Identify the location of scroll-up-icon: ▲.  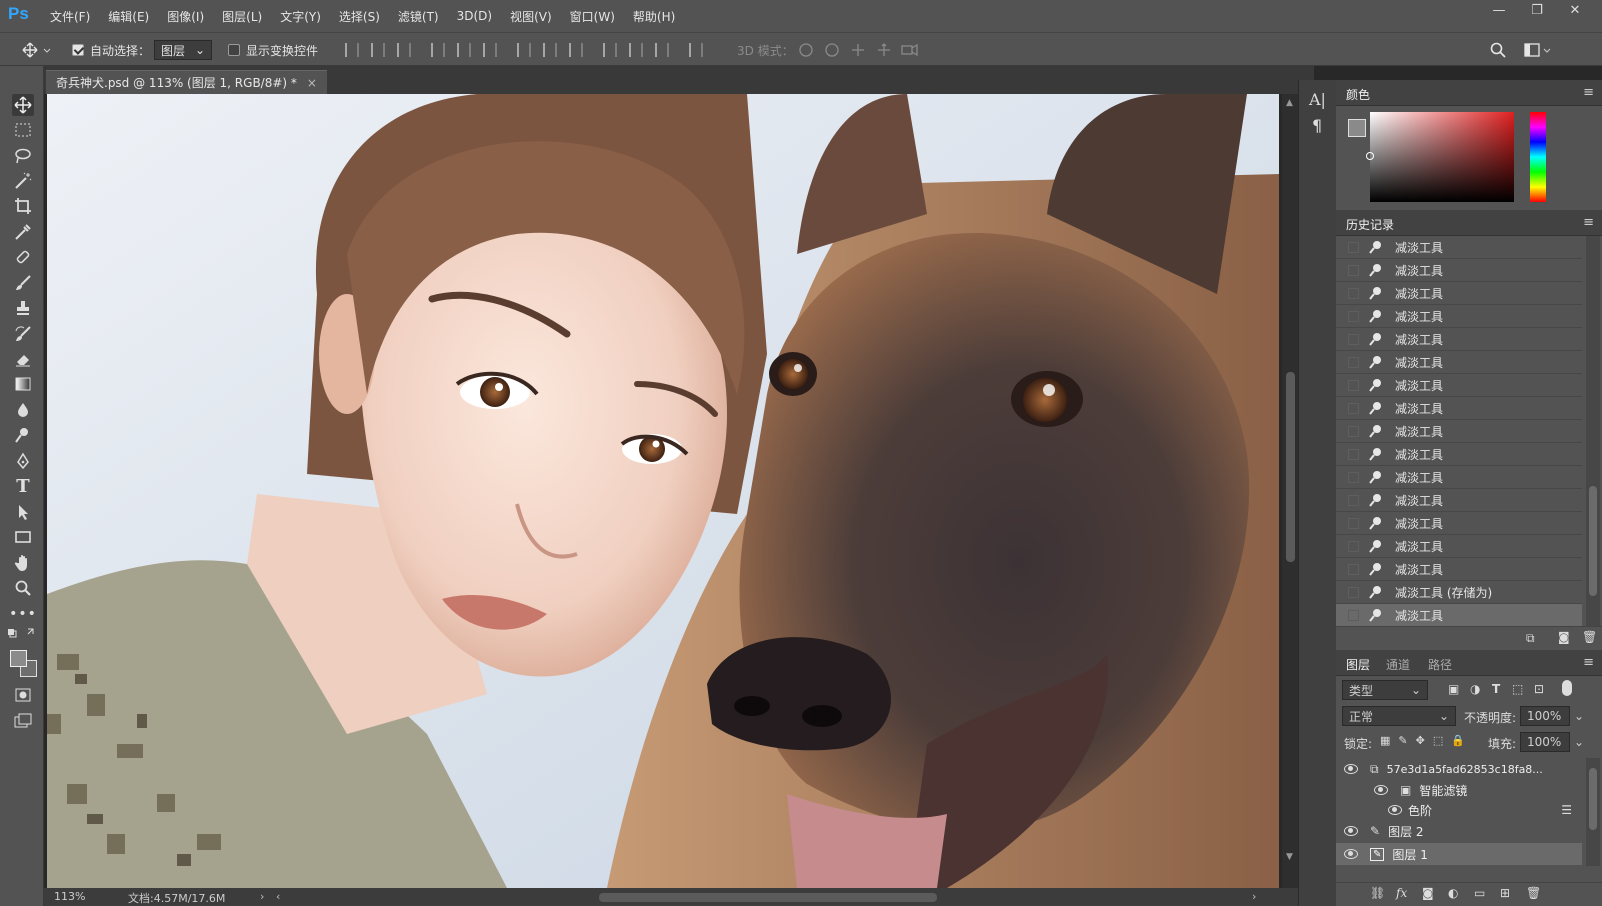
(1289, 103).